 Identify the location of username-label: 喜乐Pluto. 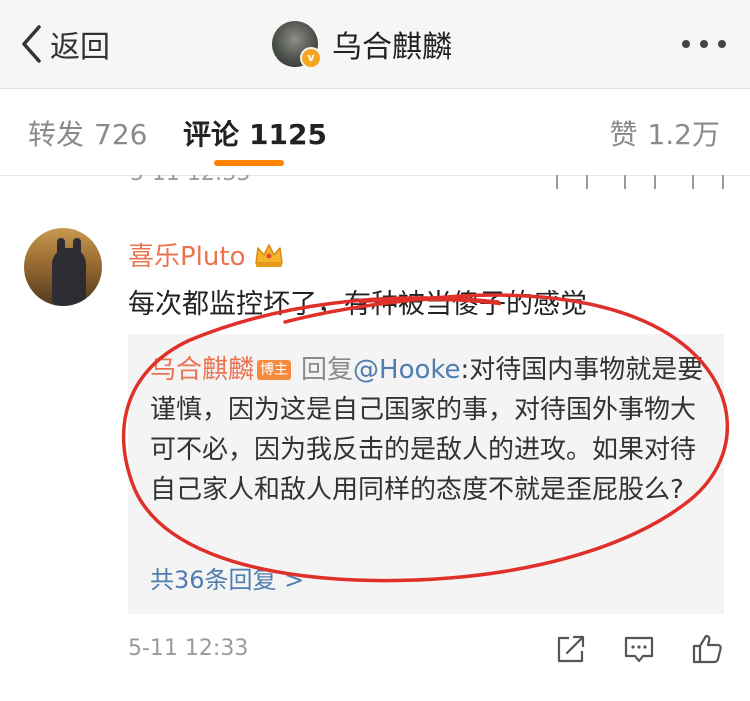
(187, 257).